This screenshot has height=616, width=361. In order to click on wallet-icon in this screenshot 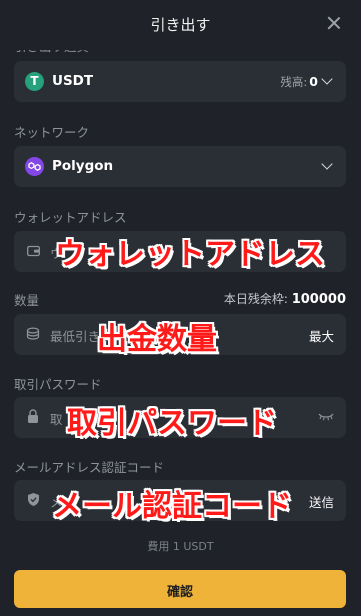, I will do `click(33, 251)`.